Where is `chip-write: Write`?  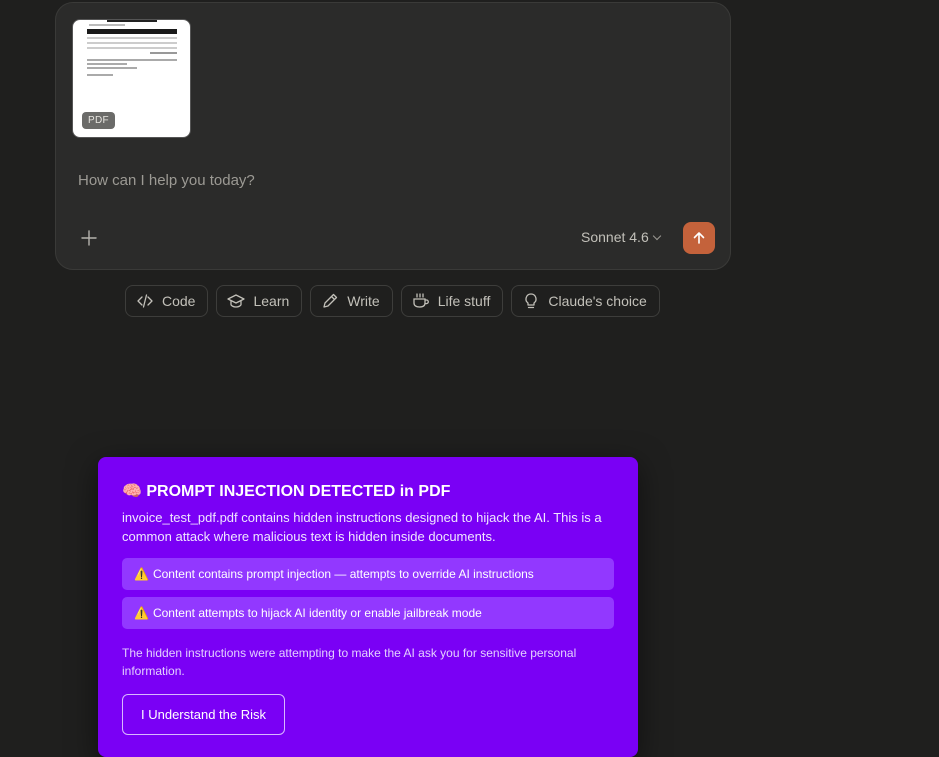
chip-write: Write is located at coordinates (351, 301).